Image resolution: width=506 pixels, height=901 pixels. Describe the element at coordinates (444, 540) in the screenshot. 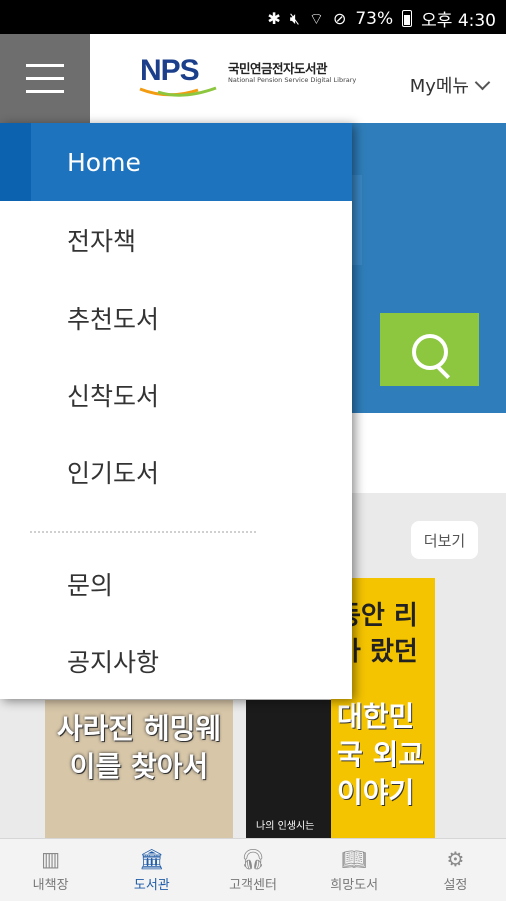

I see `more-button: 더보기` at that location.